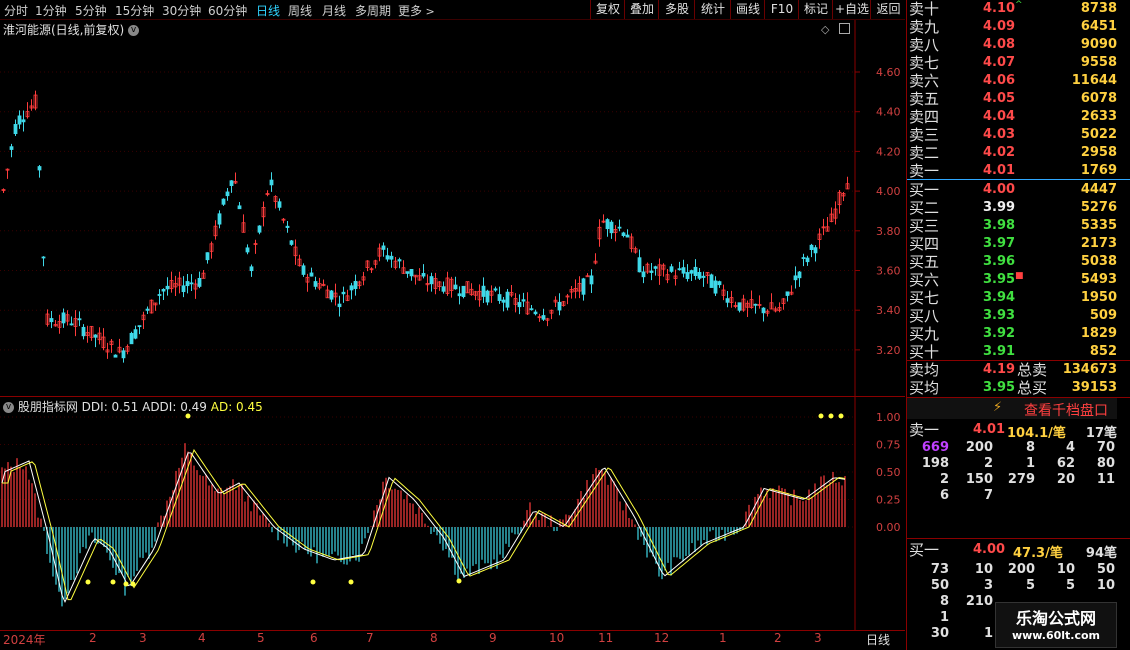  I want to click on ask-row: 卖十 4.10 8738 ^, so click(1012, 9).